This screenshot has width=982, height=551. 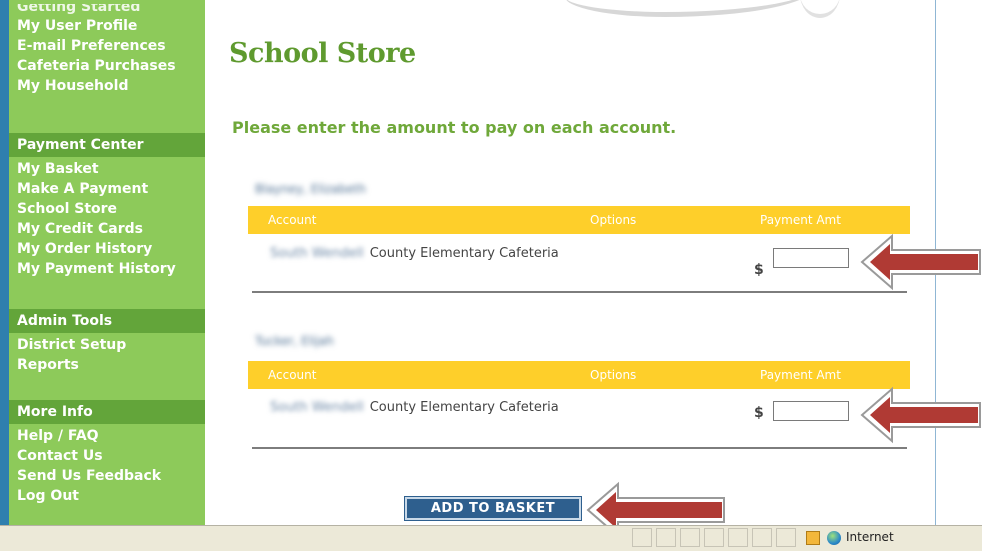 I want to click on payment-center-header: Payment Center, so click(x=107, y=145).